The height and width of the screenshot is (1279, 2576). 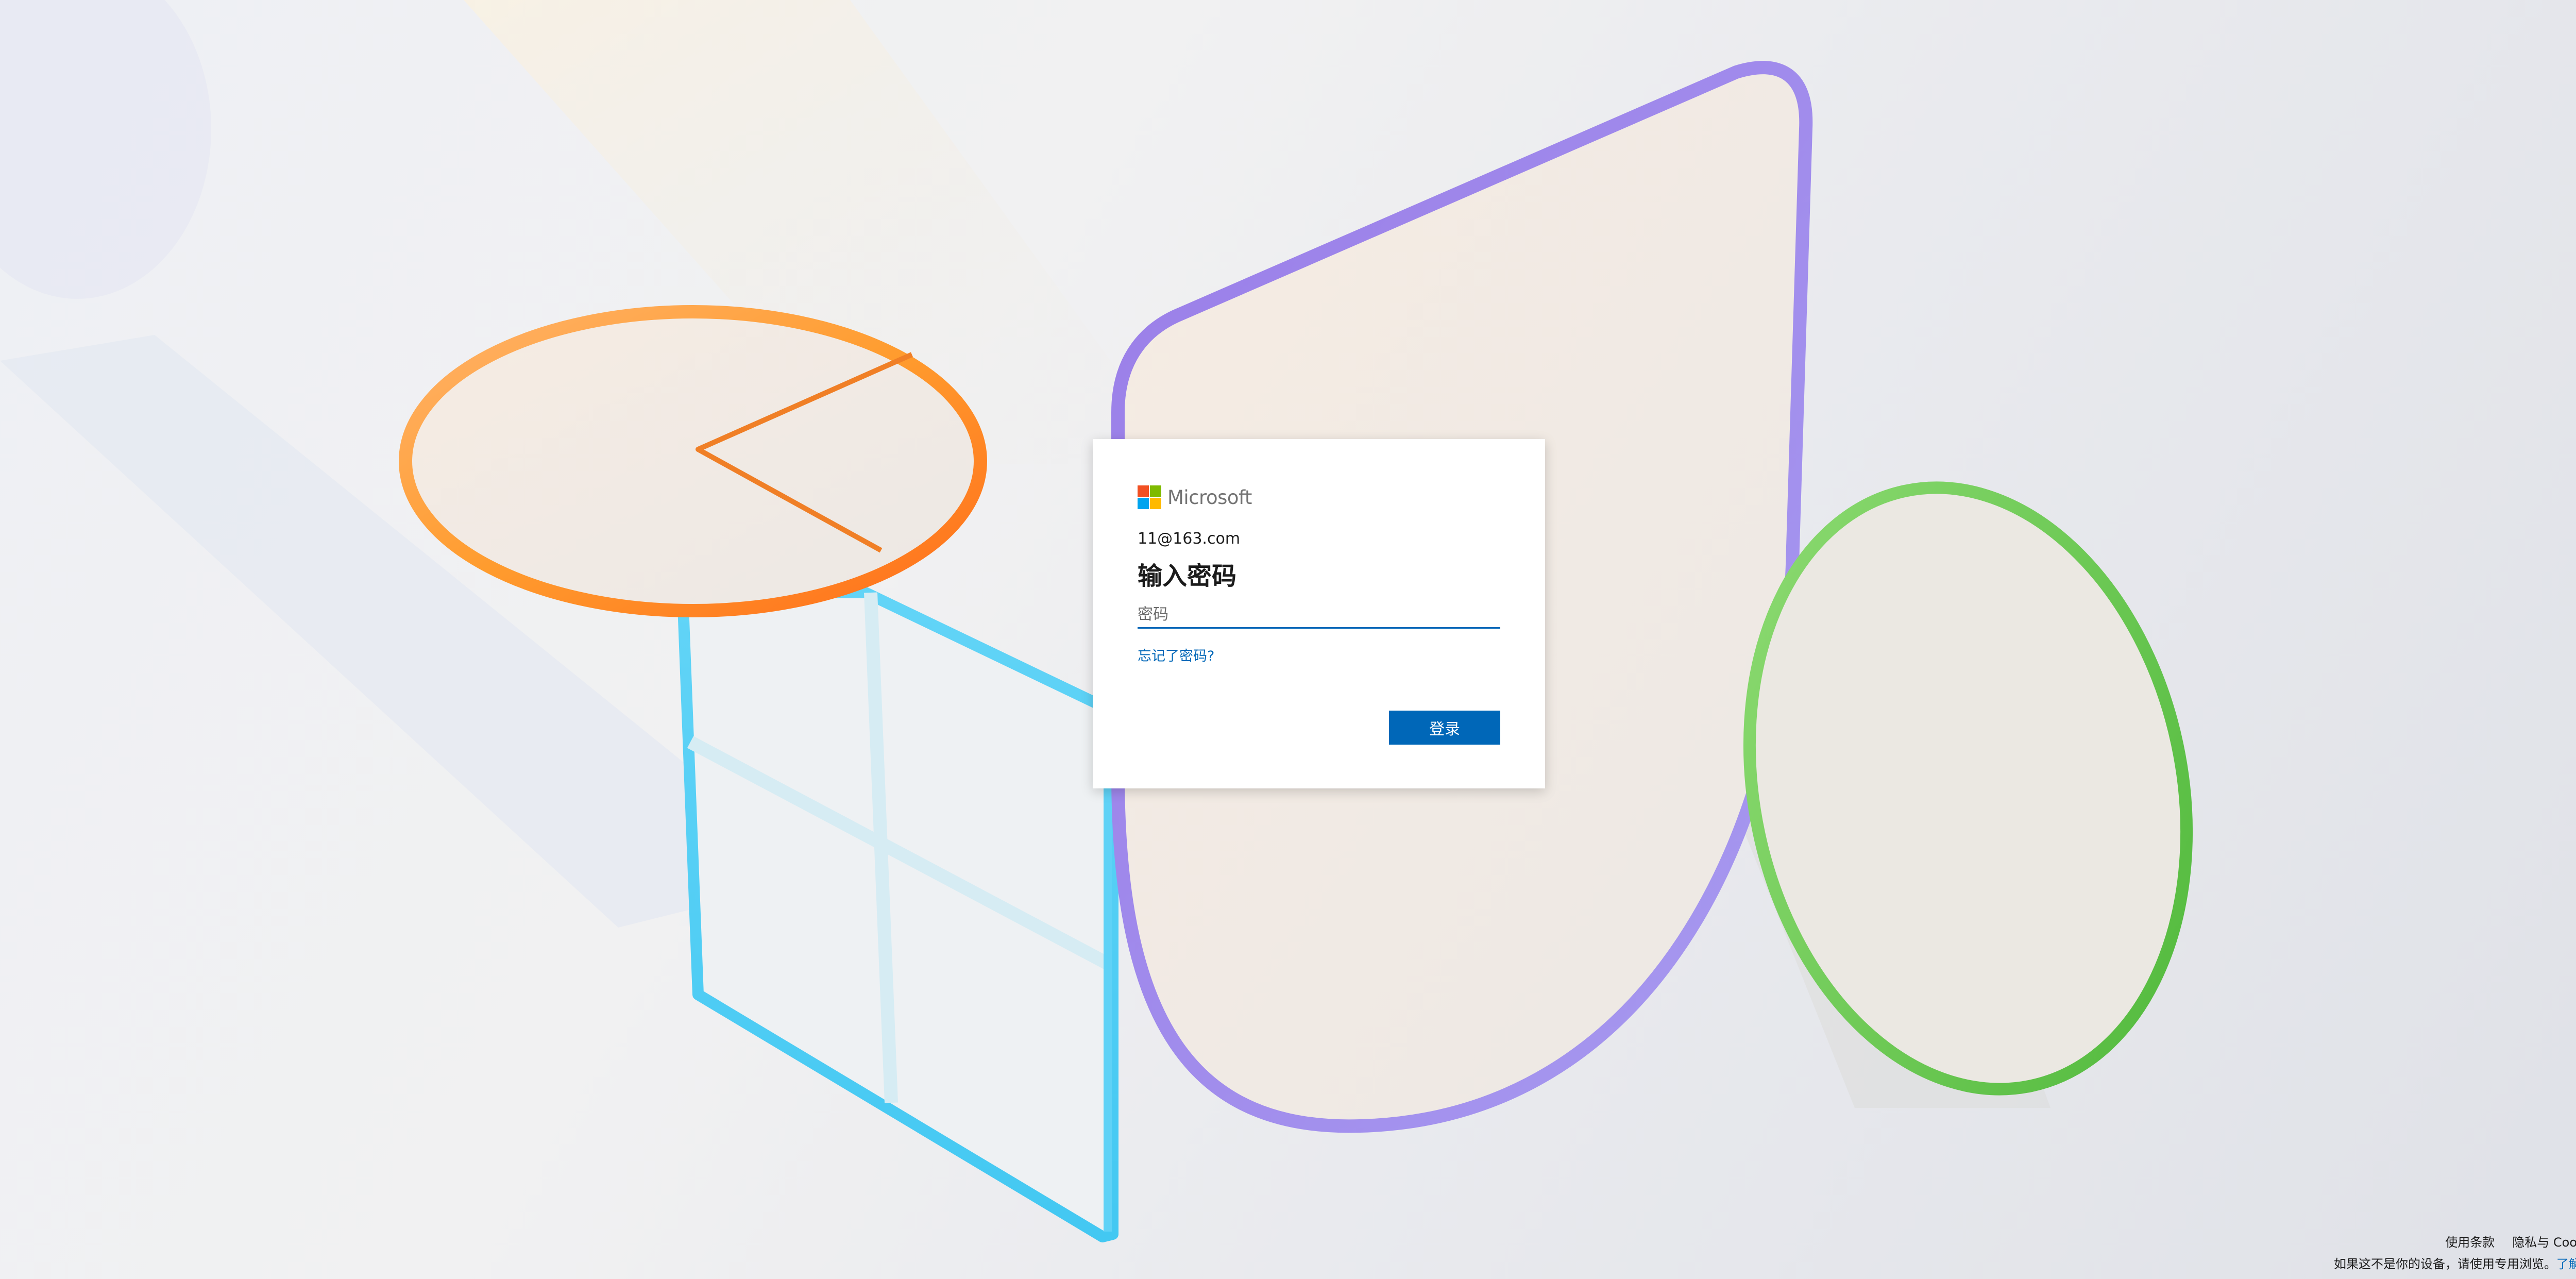 I want to click on password-field-wrapper, so click(x=1319, y=615).